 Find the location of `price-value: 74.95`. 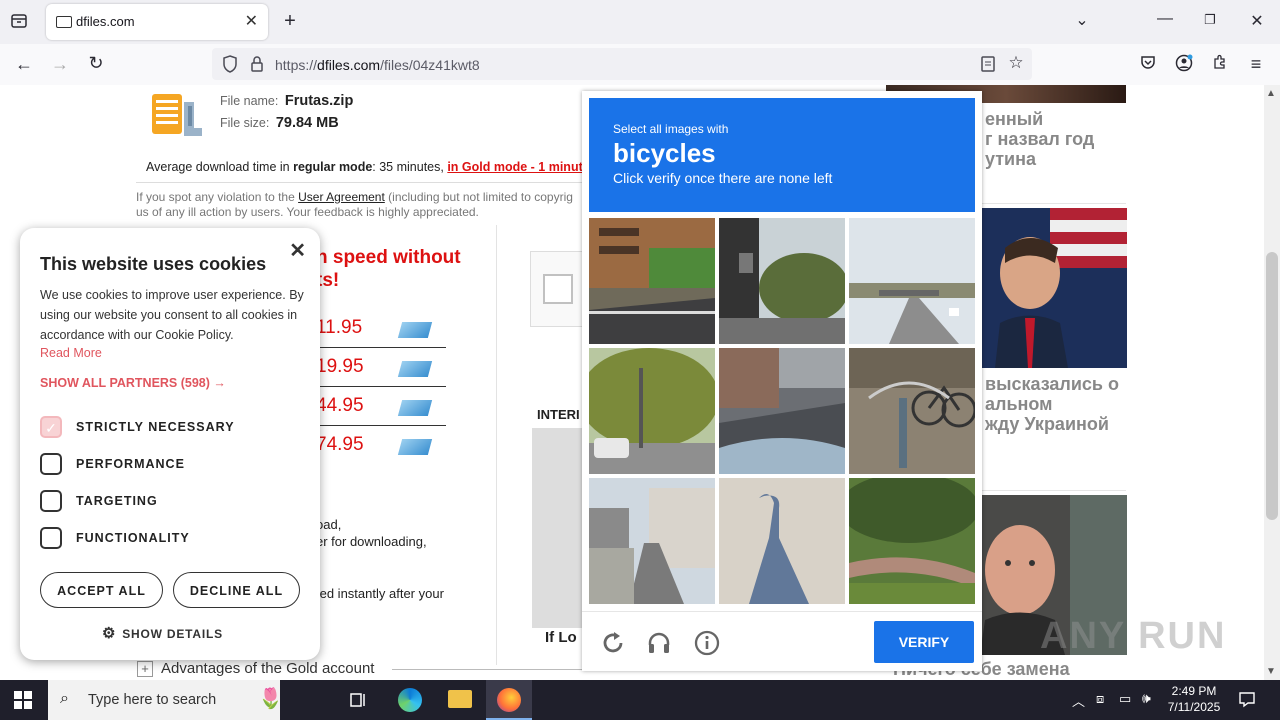

price-value: 74.95 is located at coordinates (340, 444).